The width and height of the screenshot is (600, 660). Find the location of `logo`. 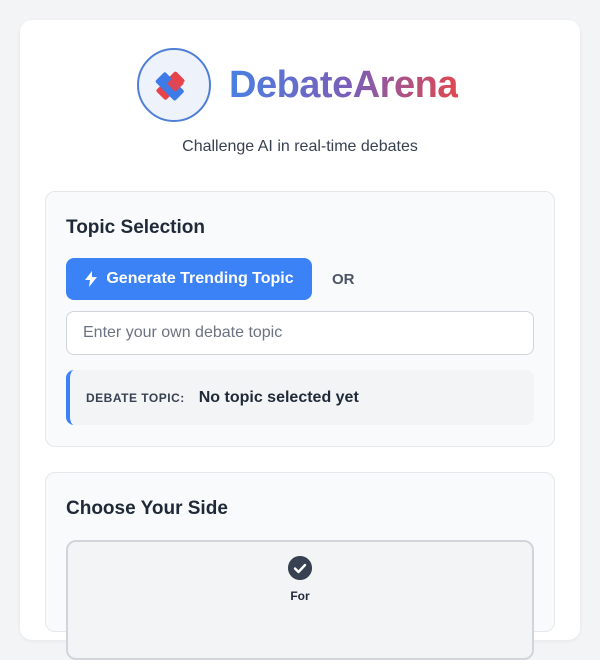

logo is located at coordinates (174, 85).